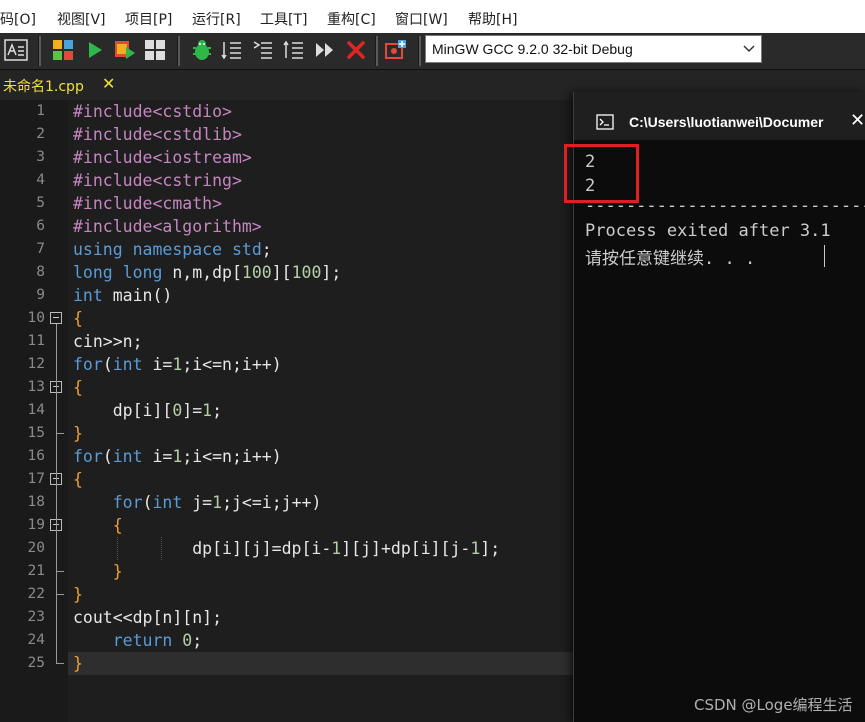 The image size is (865, 722). What do you see at coordinates (36, 663) in the screenshot?
I see `line-number: 25` at bounding box center [36, 663].